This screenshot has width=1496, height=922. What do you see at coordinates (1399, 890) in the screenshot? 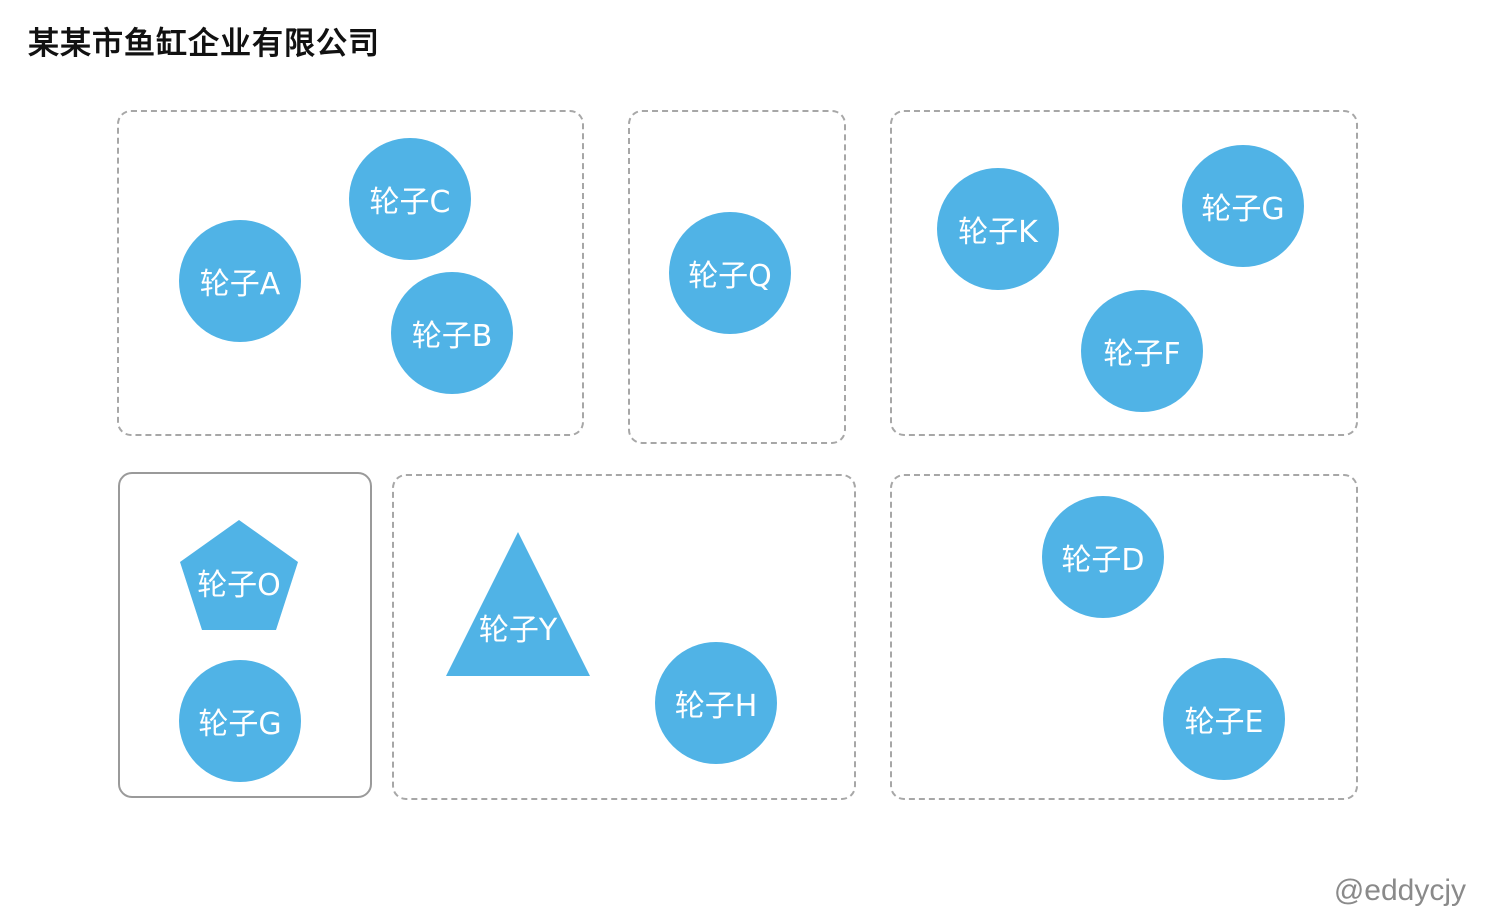
I see `author-watermark: @eddycjy` at bounding box center [1399, 890].